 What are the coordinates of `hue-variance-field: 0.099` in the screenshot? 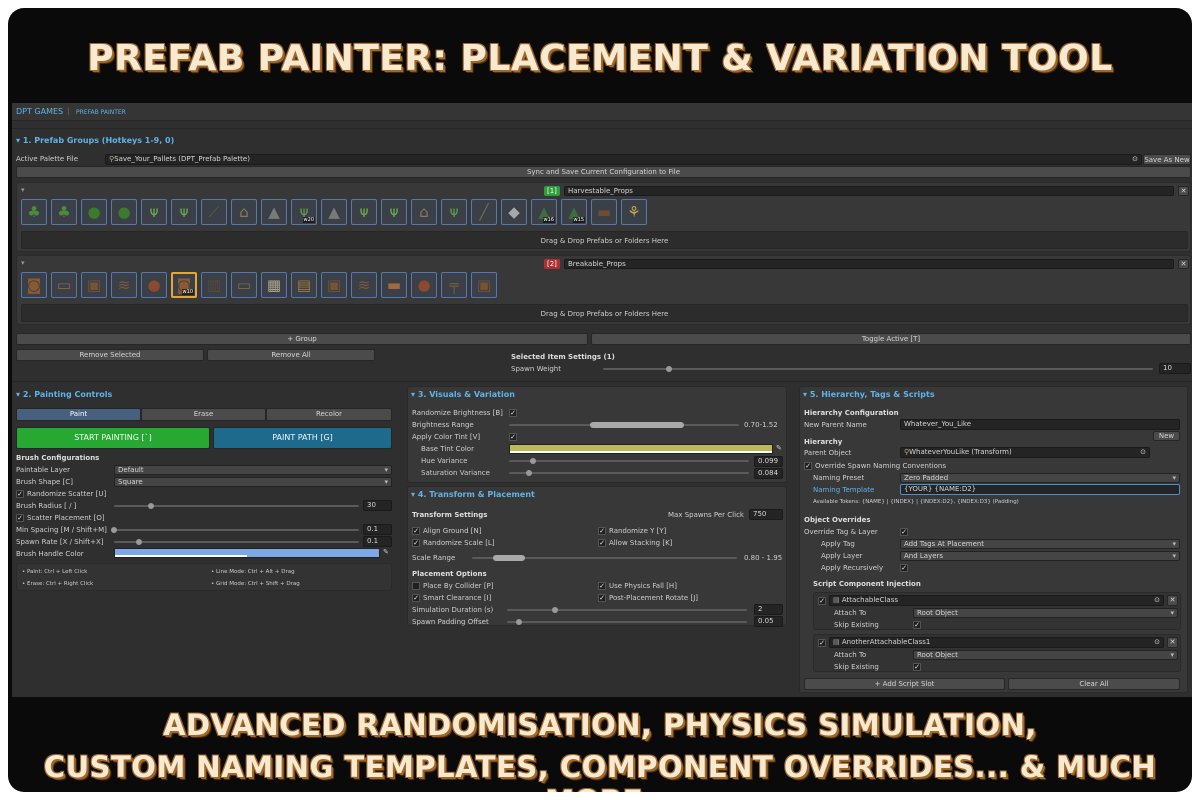 It's located at (768, 461).